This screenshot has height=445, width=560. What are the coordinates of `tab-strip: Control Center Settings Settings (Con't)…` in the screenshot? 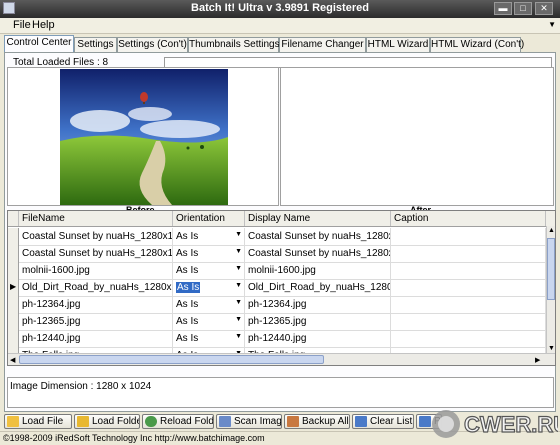 It's located at (280, 44).